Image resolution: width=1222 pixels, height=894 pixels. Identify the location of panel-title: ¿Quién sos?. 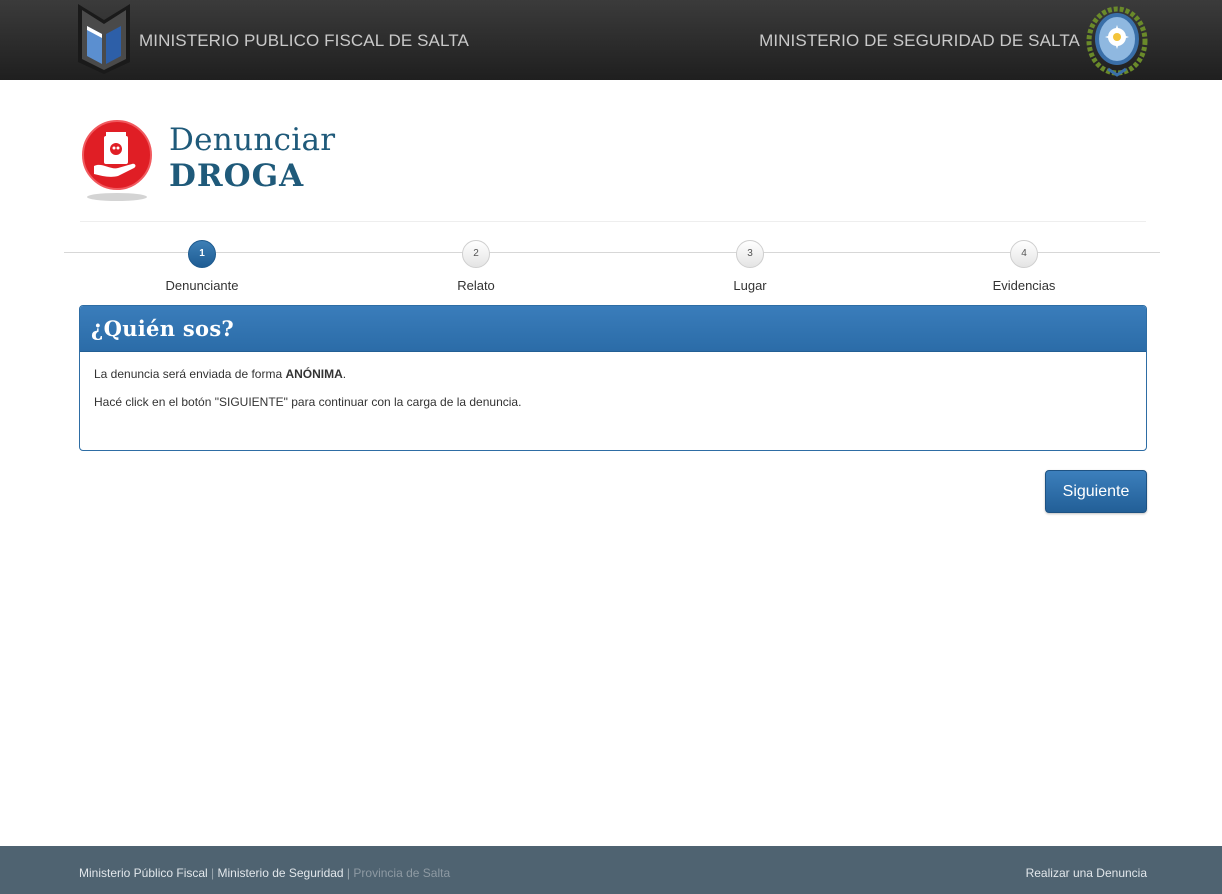
(163, 328).